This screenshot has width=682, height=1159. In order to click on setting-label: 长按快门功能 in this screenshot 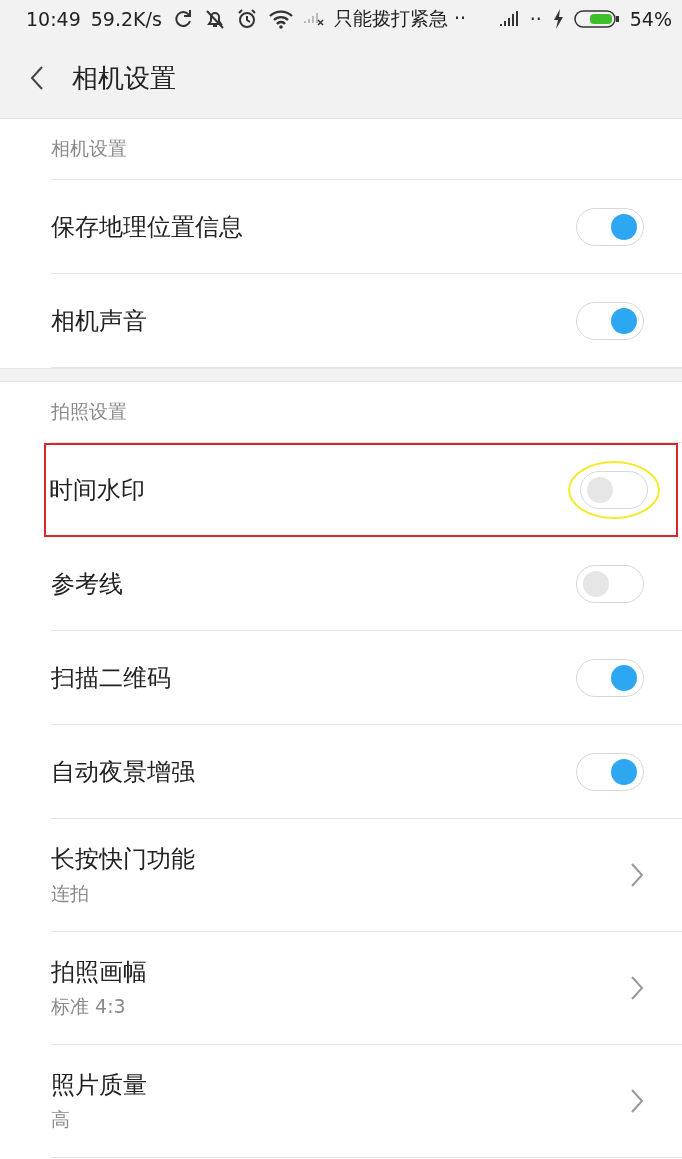, I will do `click(123, 859)`.